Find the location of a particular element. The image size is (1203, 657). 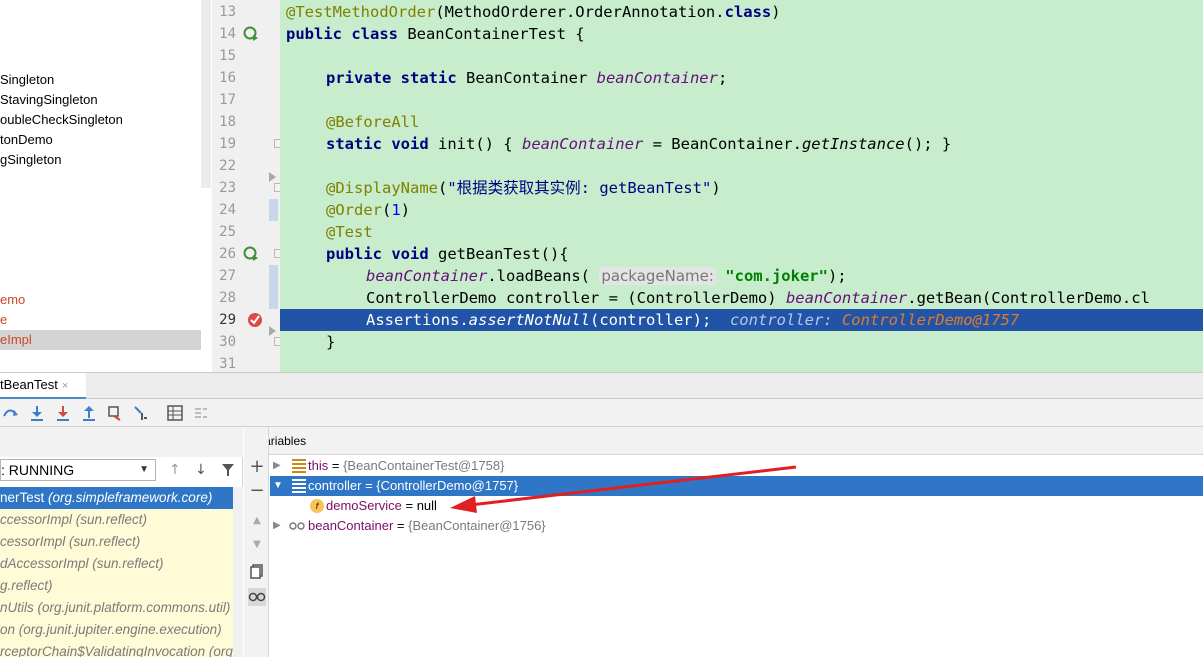

code-line-23: @DisplayName("根据类获取其实例: getBeanTest") is located at coordinates (523, 188).